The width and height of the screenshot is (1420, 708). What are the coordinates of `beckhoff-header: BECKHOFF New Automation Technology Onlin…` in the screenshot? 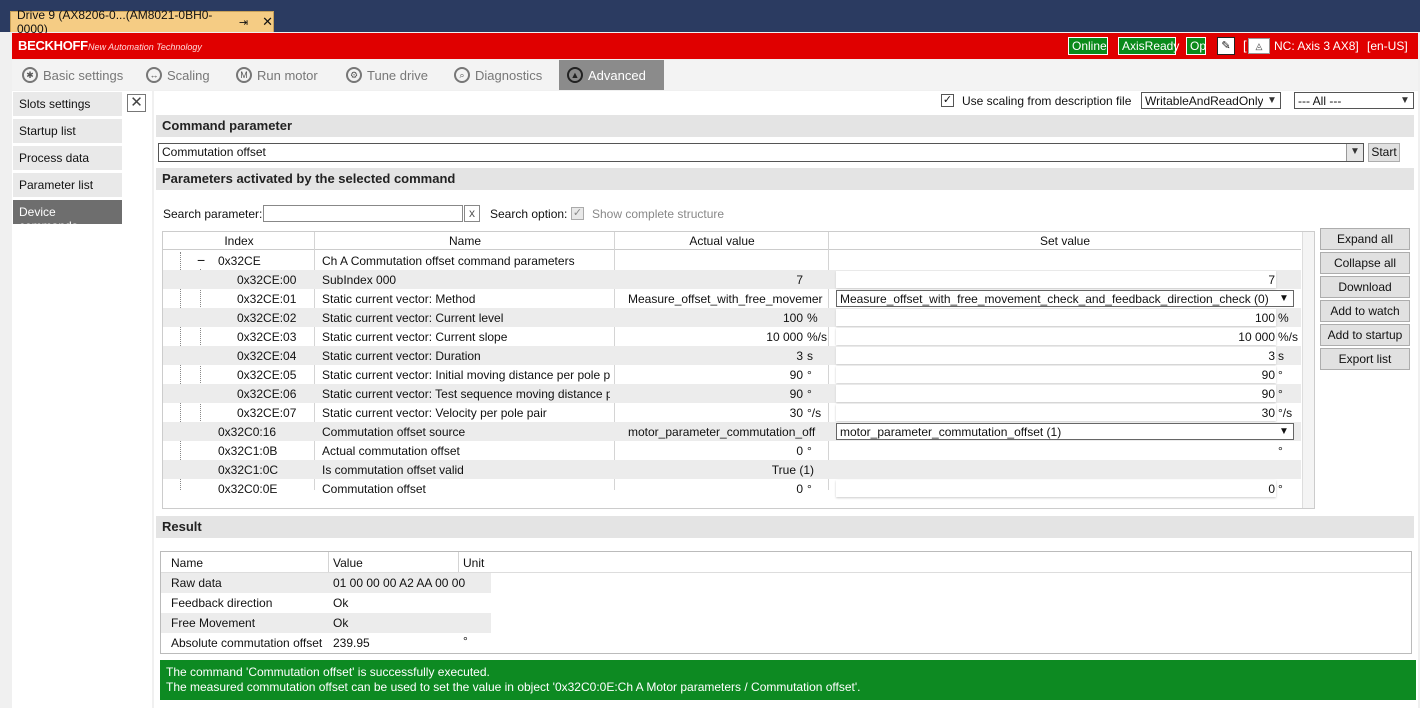 It's located at (715, 46).